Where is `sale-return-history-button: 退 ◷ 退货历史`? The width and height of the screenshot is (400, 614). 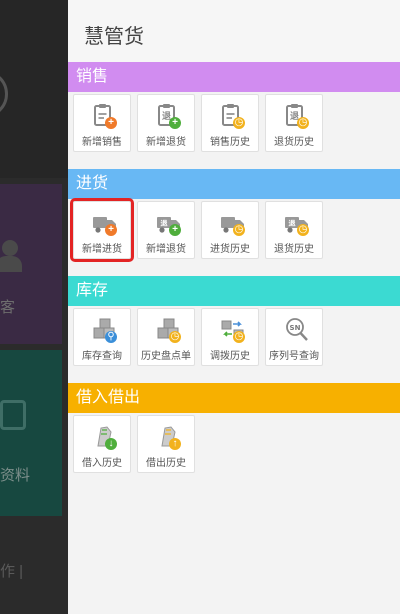
sale-return-history-button: 退 ◷ 退货历史 is located at coordinates (294, 123).